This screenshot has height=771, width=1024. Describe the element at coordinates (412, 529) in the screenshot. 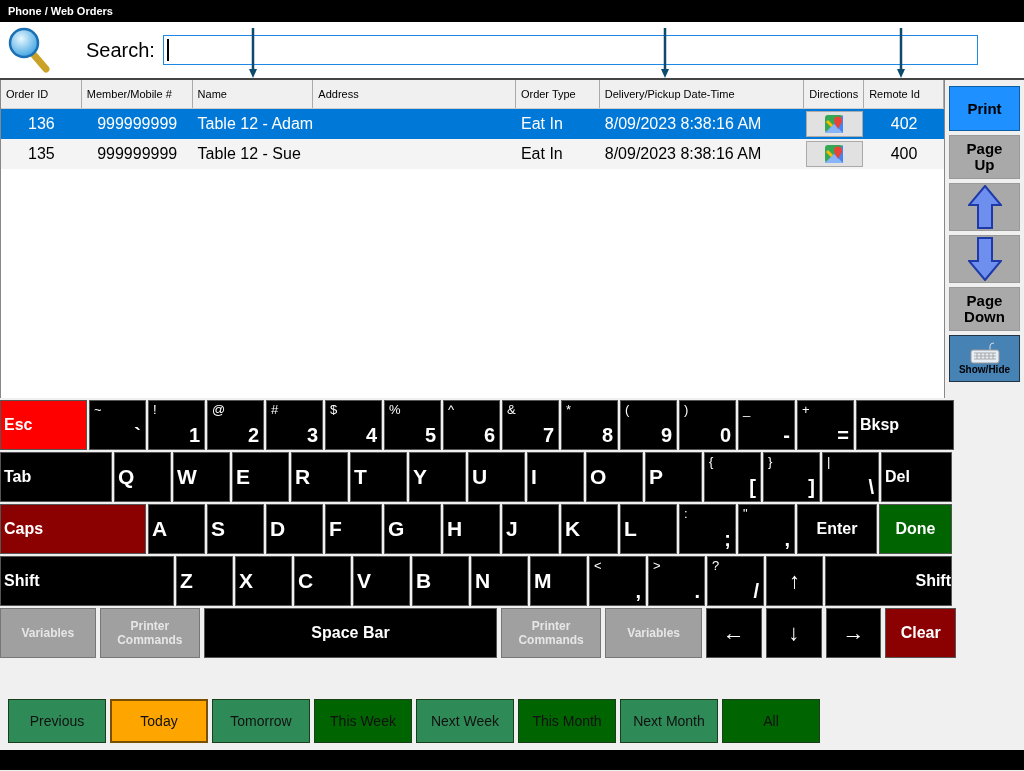

I see `letter-key: G` at that location.